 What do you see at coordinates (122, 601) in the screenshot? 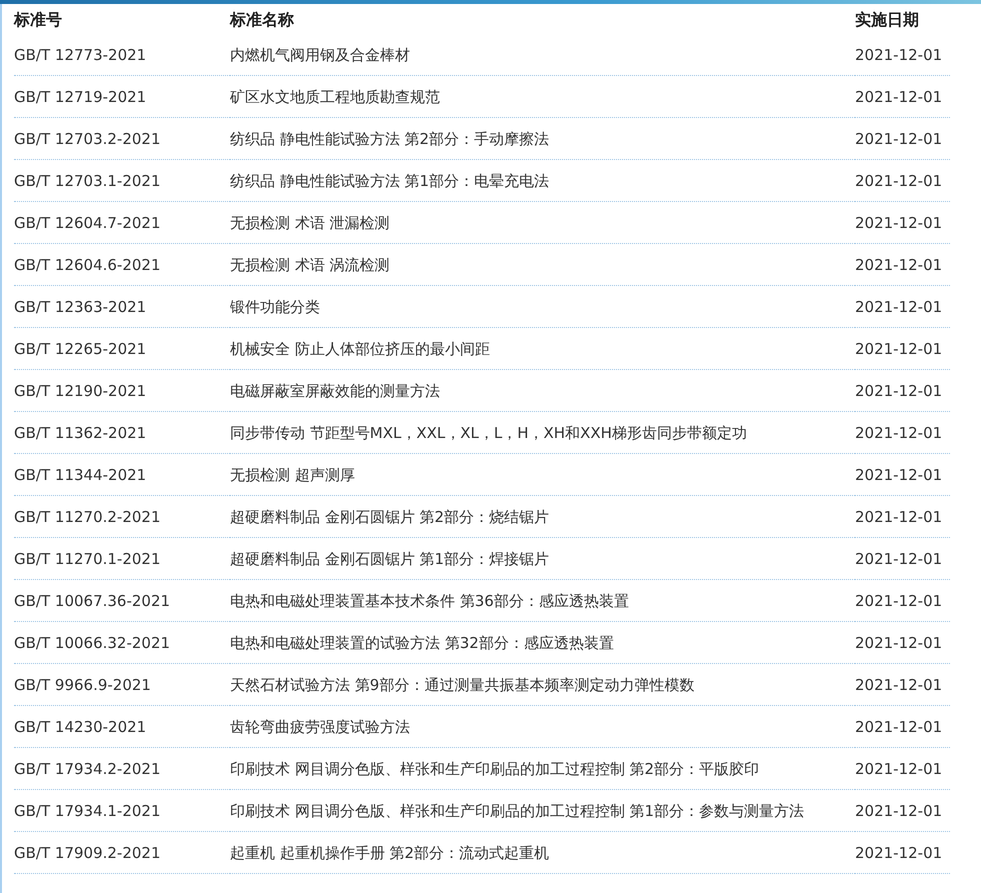
I see `table-cell: GB/T 10067.36-2021` at bounding box center [122, 601].